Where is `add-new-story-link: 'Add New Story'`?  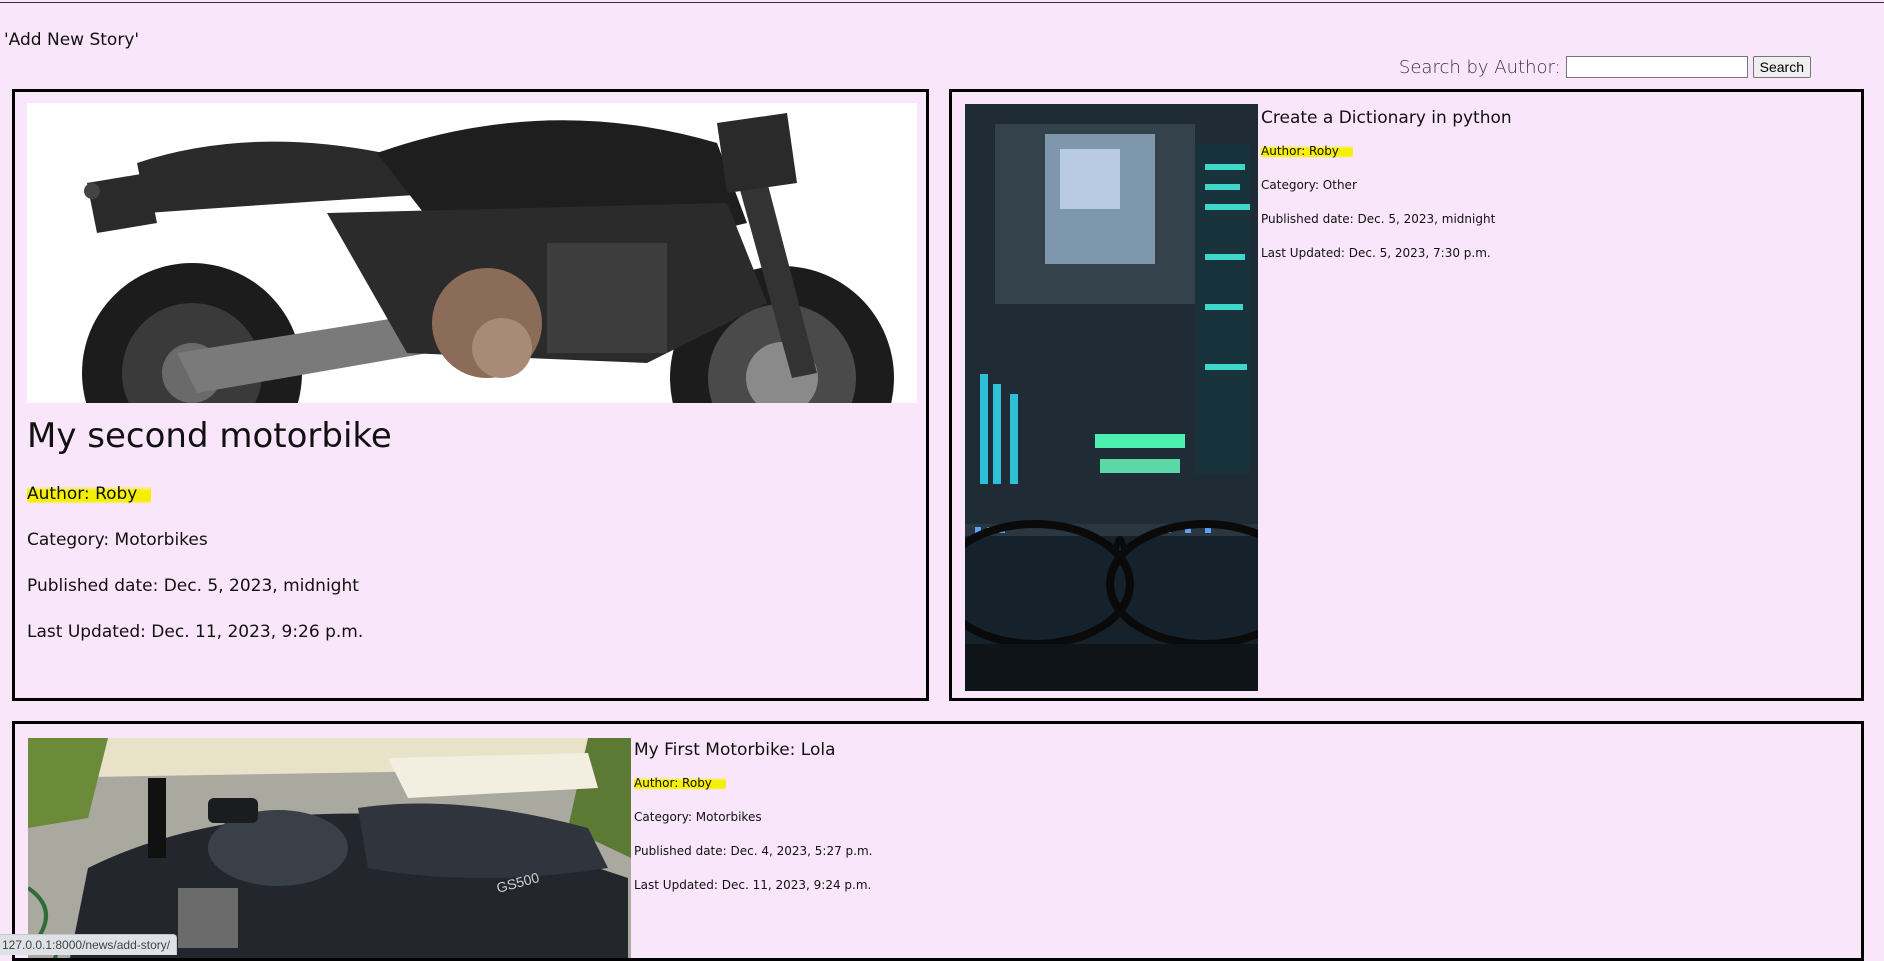 add-new-story-link: 'Add New Story' is located at coordinates (71, 40).